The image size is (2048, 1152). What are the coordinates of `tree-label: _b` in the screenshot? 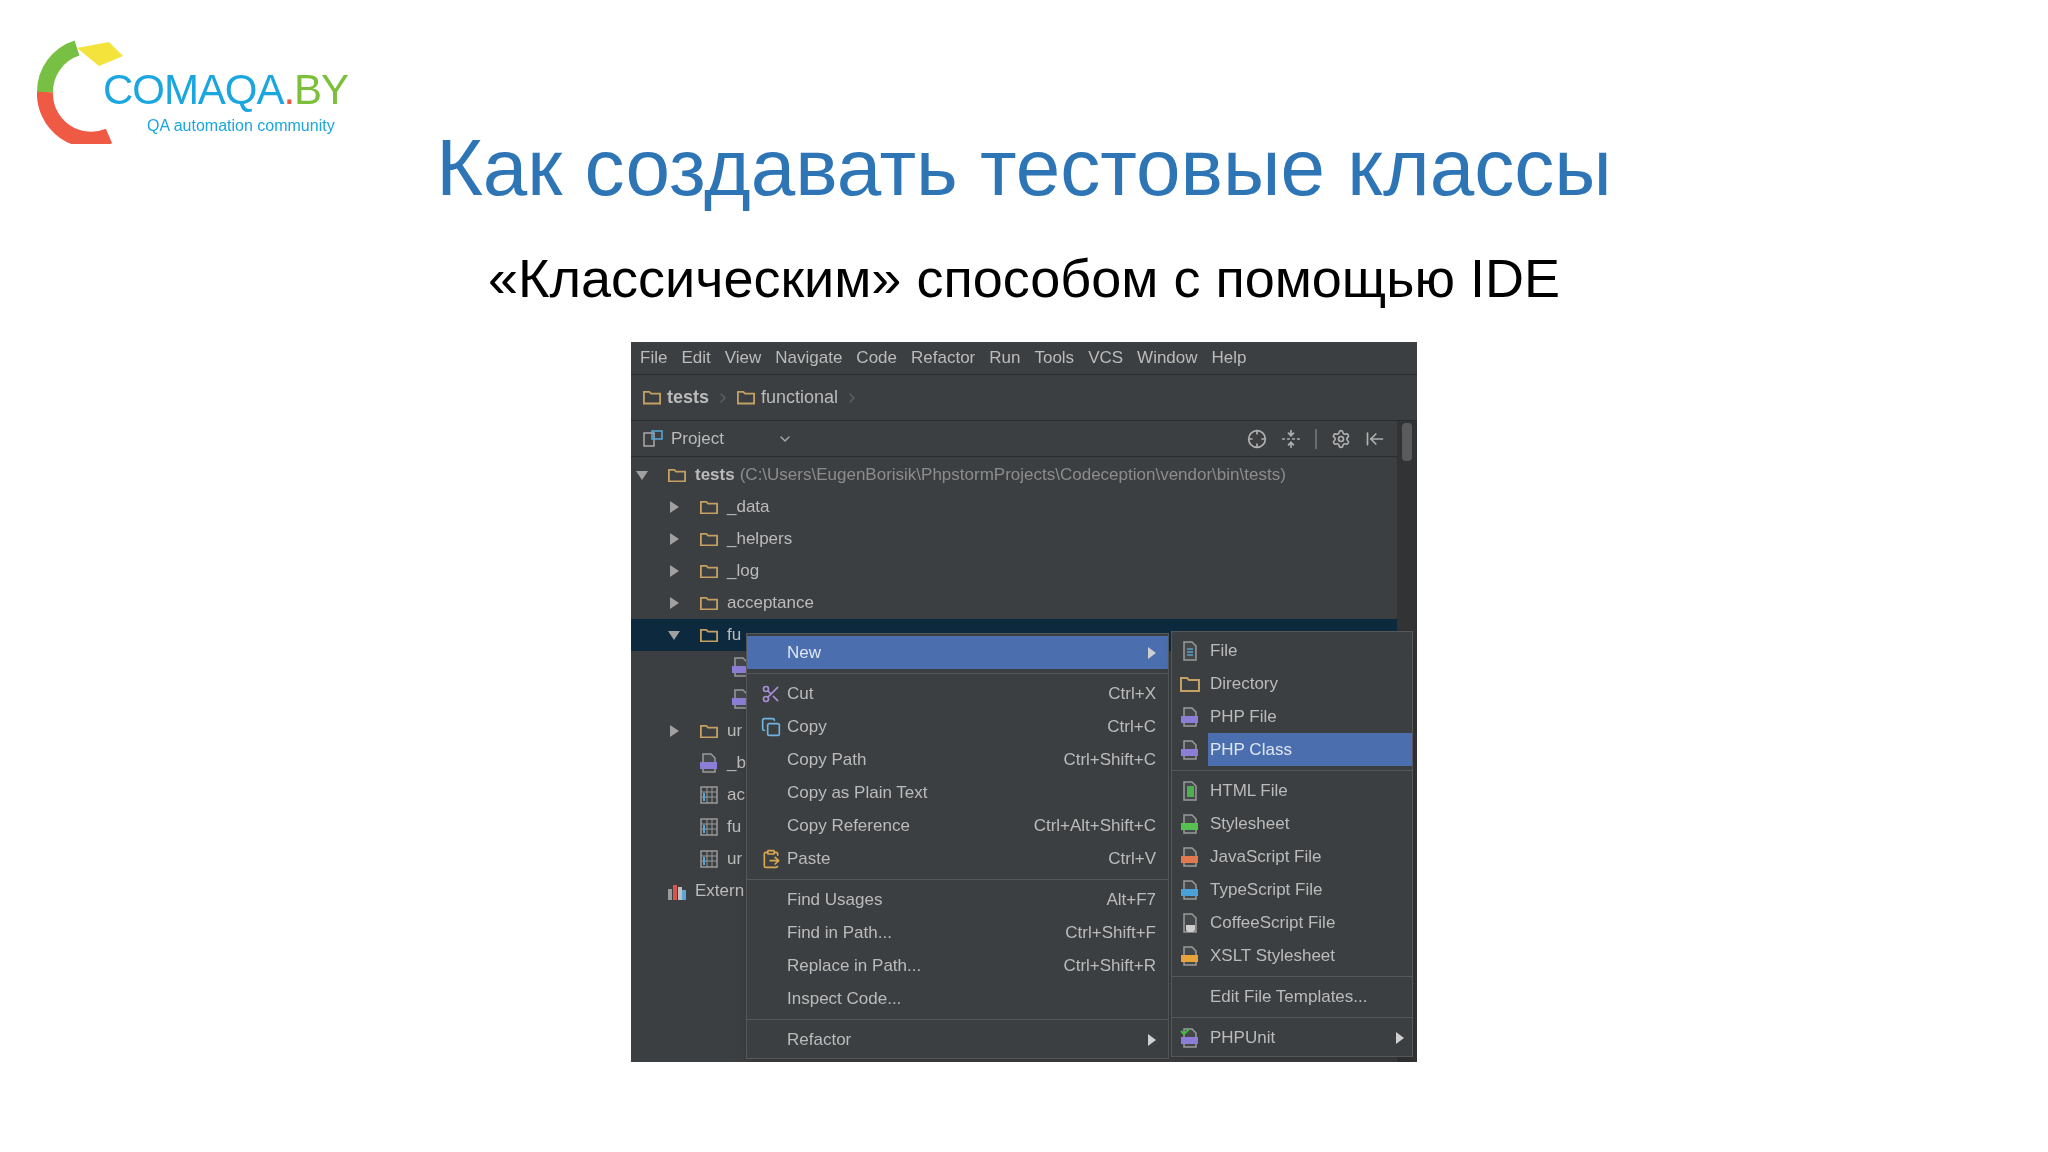 It's located at (736, 763).